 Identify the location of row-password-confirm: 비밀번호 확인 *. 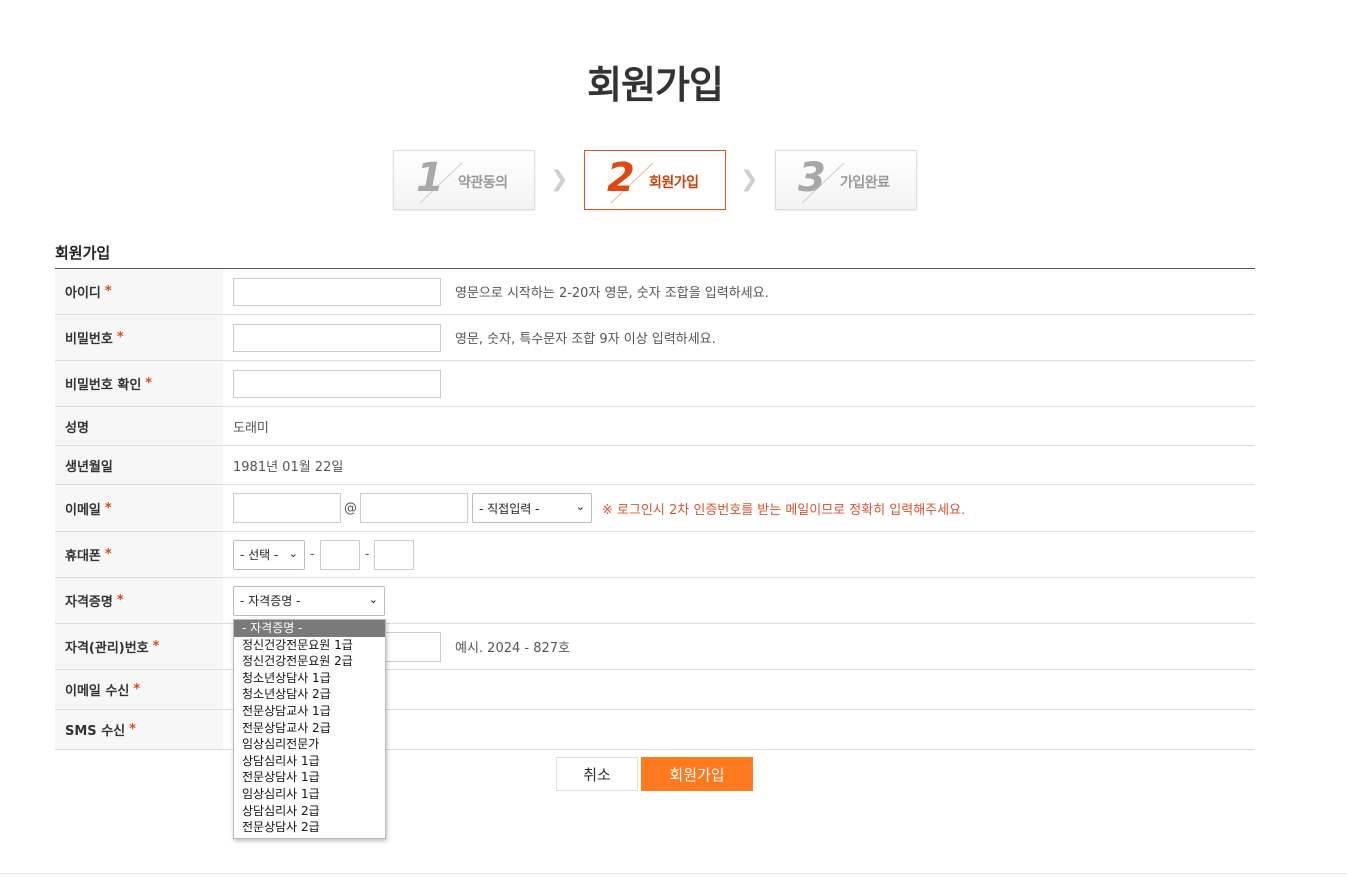
(655, 384).